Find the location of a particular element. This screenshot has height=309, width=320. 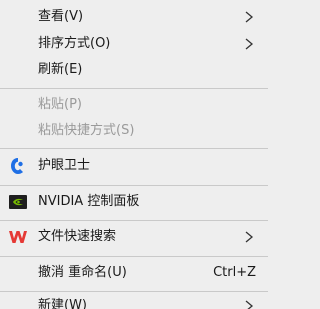

menu-item-label: 文件快速搜索 is located at coordinates (77, 236).